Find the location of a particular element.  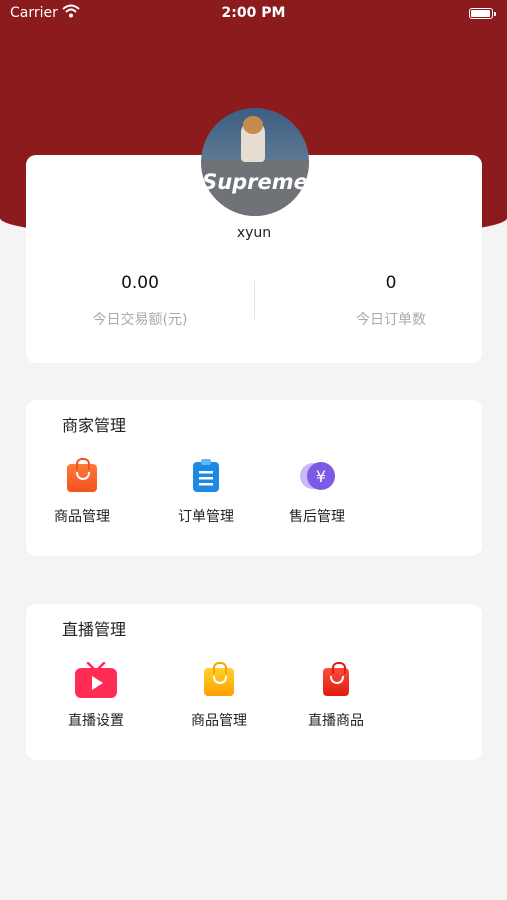

live-item-products: 商品管理 is located at coordinates (219, 696).